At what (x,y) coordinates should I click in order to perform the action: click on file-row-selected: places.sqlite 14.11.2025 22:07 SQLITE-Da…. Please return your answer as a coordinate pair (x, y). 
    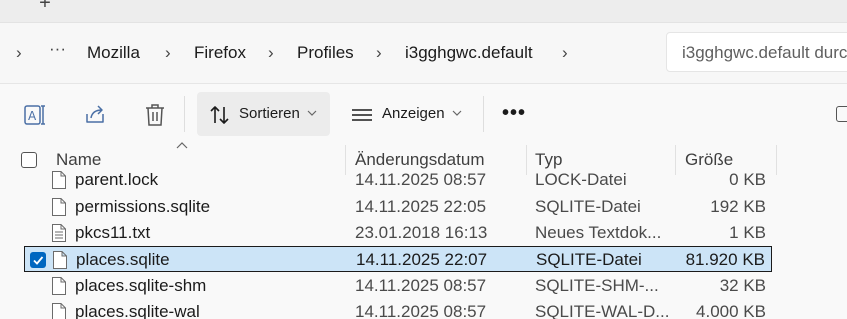
    Looking at the image, I should click on (398, 259).